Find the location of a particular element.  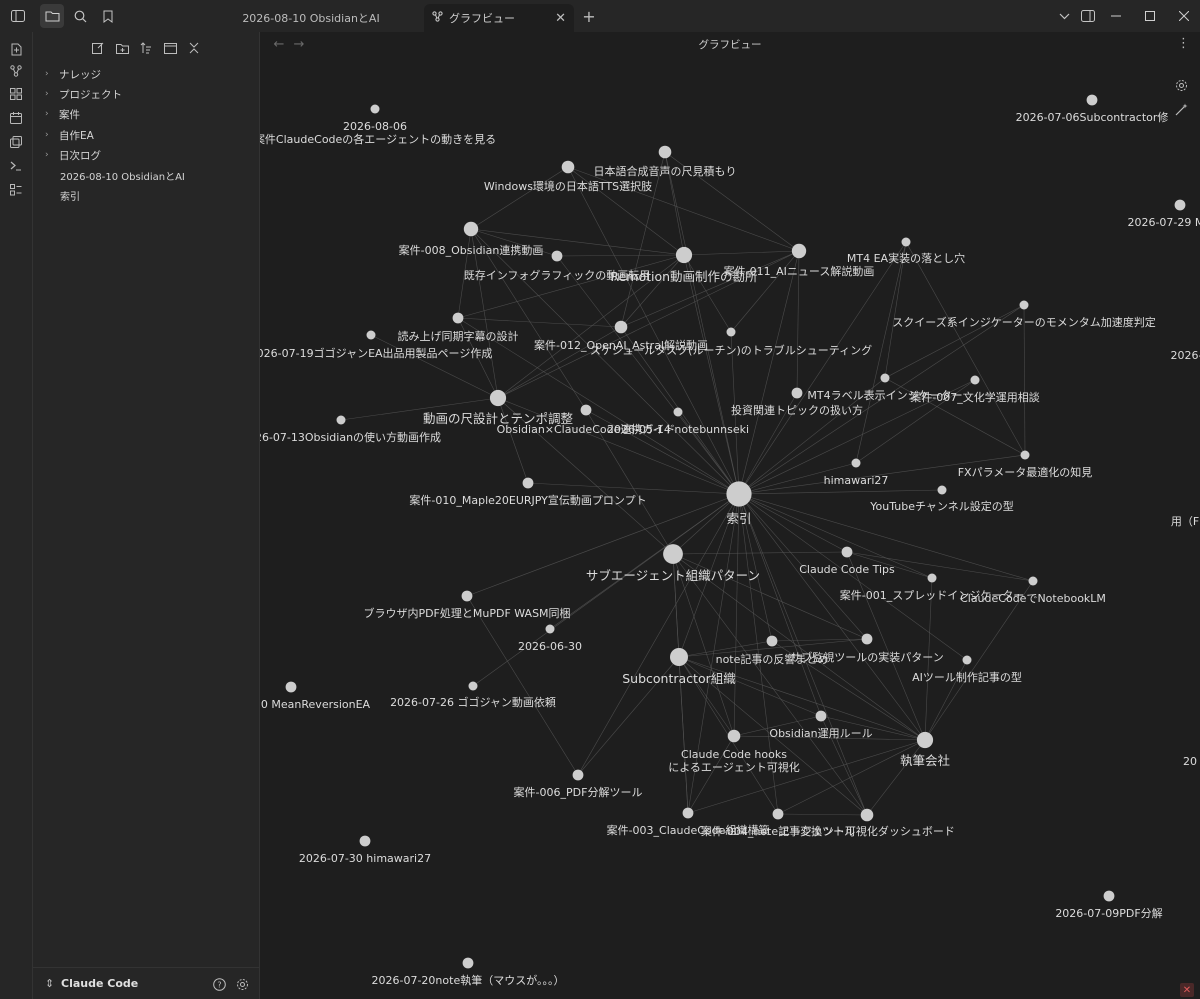

folder-cases: › 案件 is located at coordinates (62, 114).